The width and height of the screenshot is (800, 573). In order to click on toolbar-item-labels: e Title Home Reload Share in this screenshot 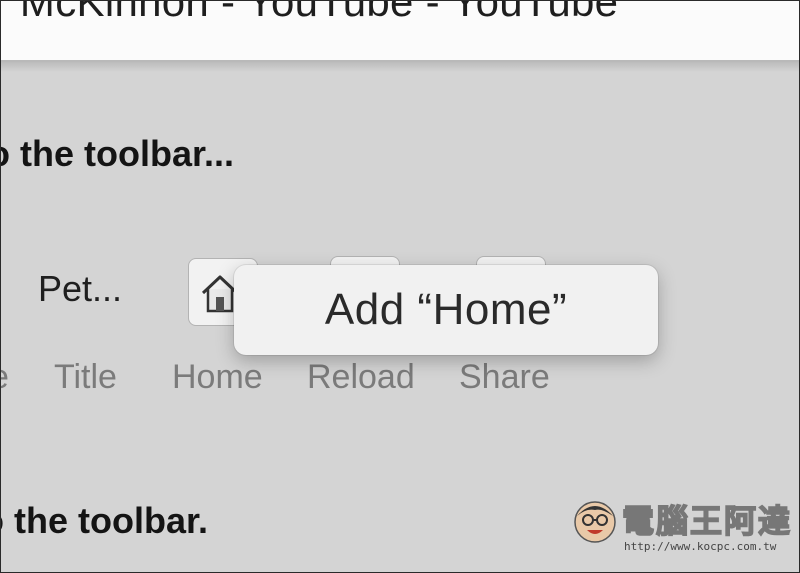, I will do `click(400, 378)`.